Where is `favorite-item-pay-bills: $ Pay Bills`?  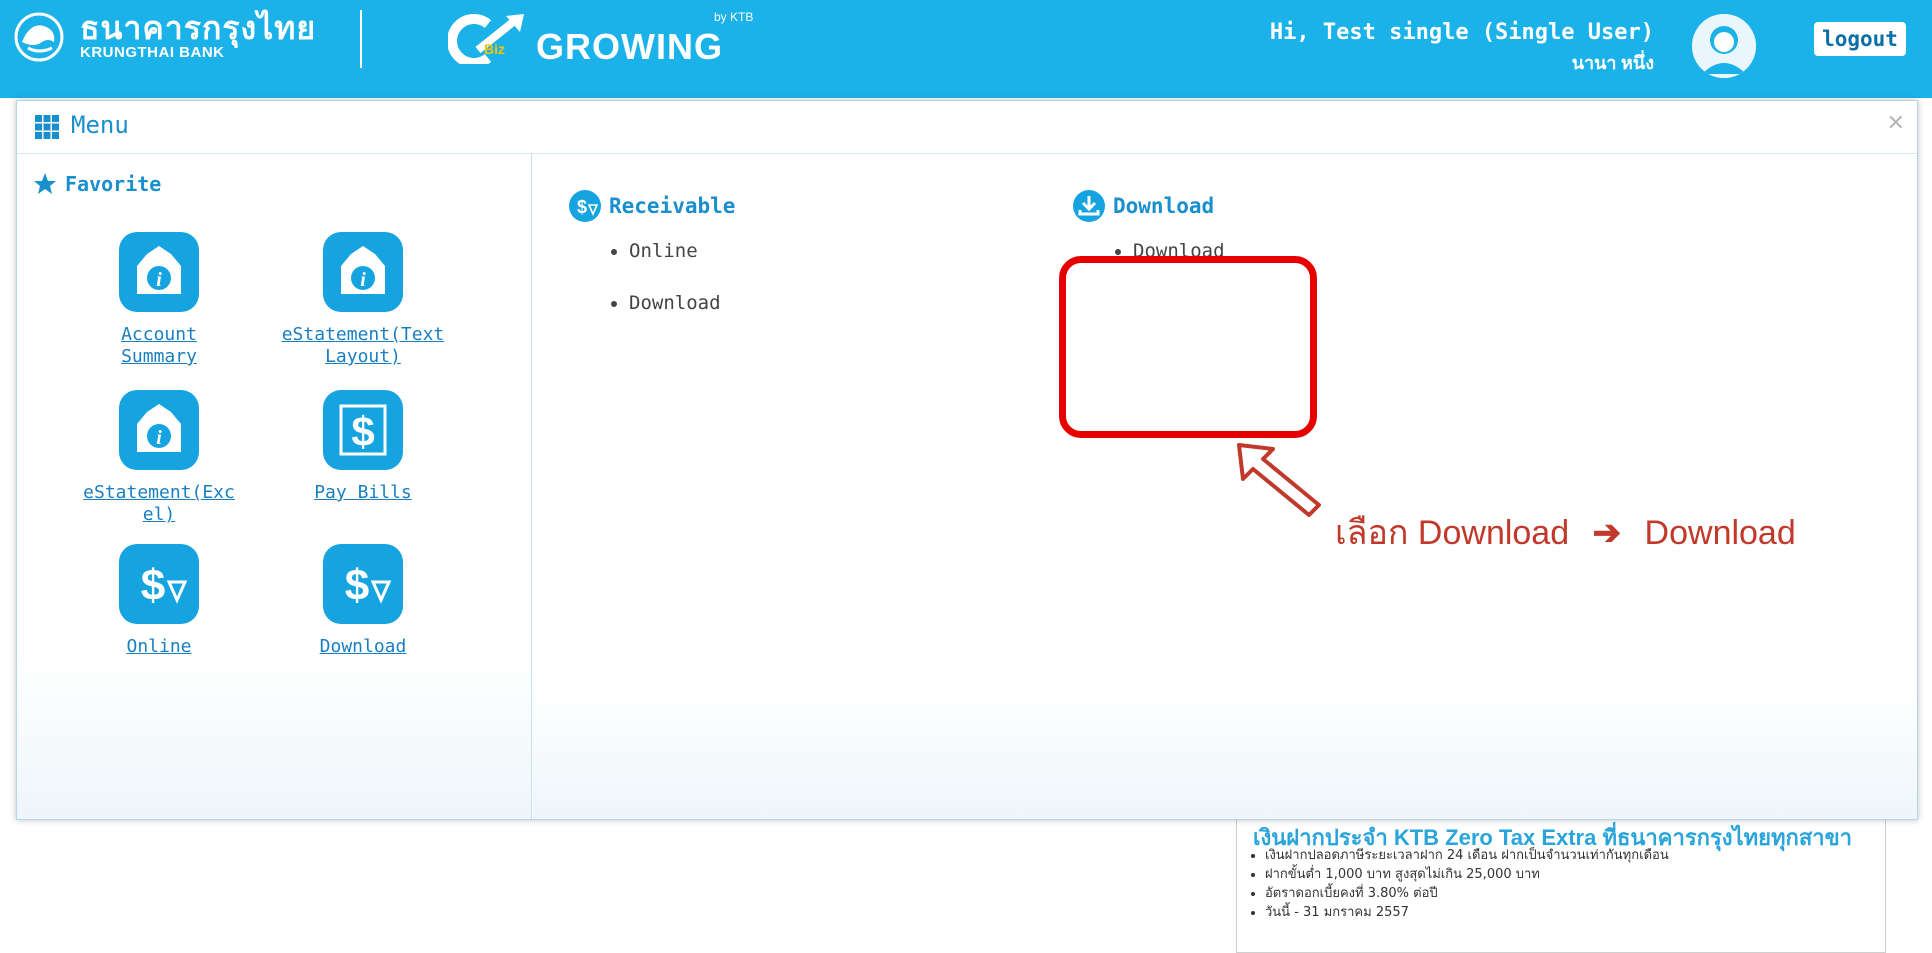 favorite-item-pay-bills: $ Pay Bills is located at coordinates (363, 447).